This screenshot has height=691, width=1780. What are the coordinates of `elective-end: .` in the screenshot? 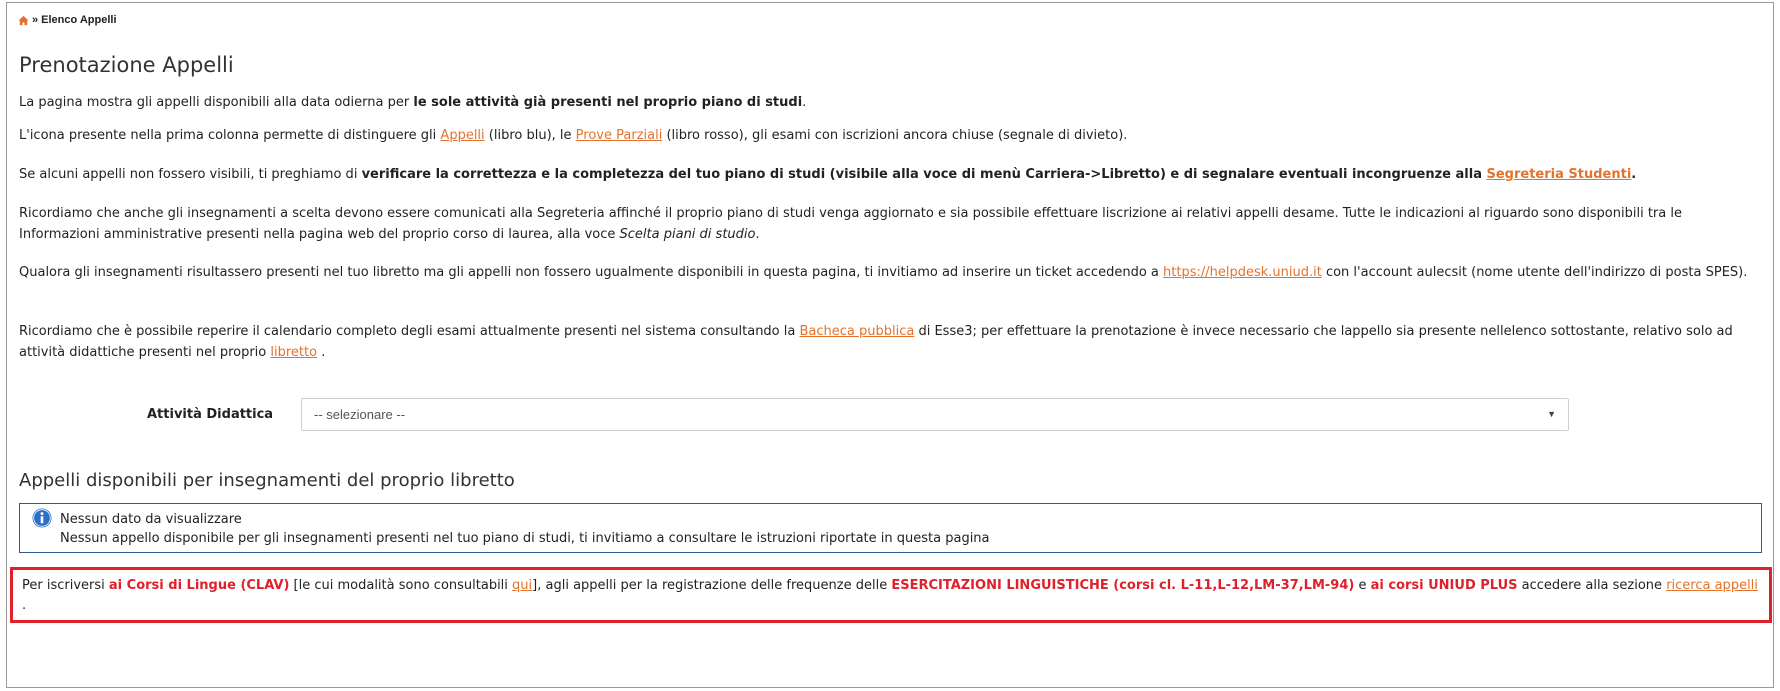 It's located at (757, 234).